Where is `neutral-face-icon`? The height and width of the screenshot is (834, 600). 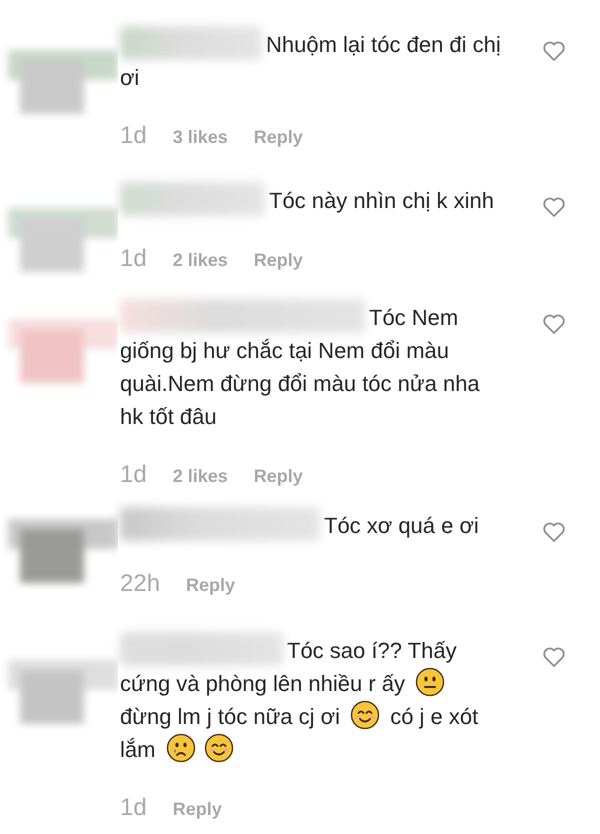 neutral-face-icon is located at coordinates (430, 682).